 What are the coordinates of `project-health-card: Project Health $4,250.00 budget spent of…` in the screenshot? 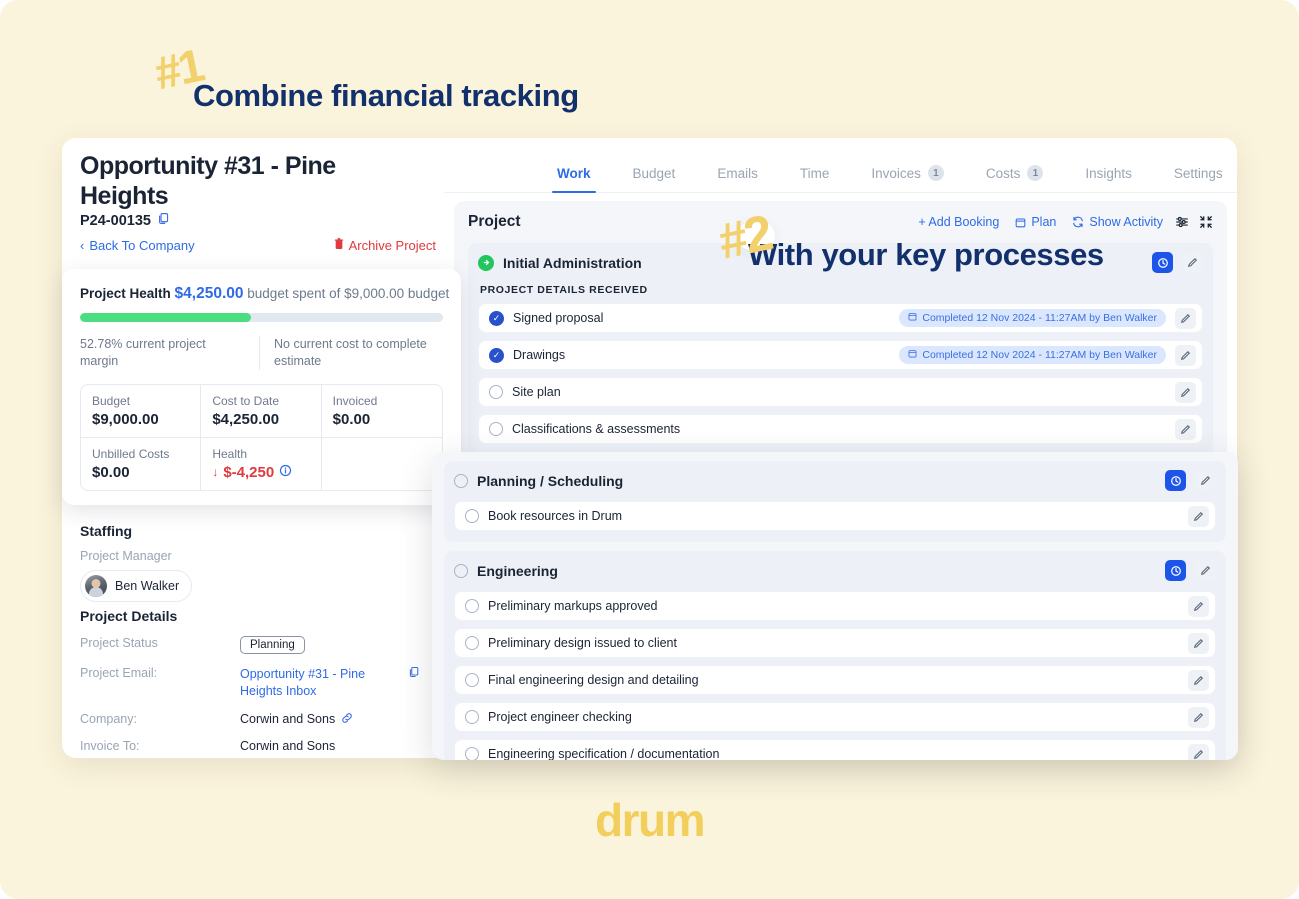 It's located at (261, 387).